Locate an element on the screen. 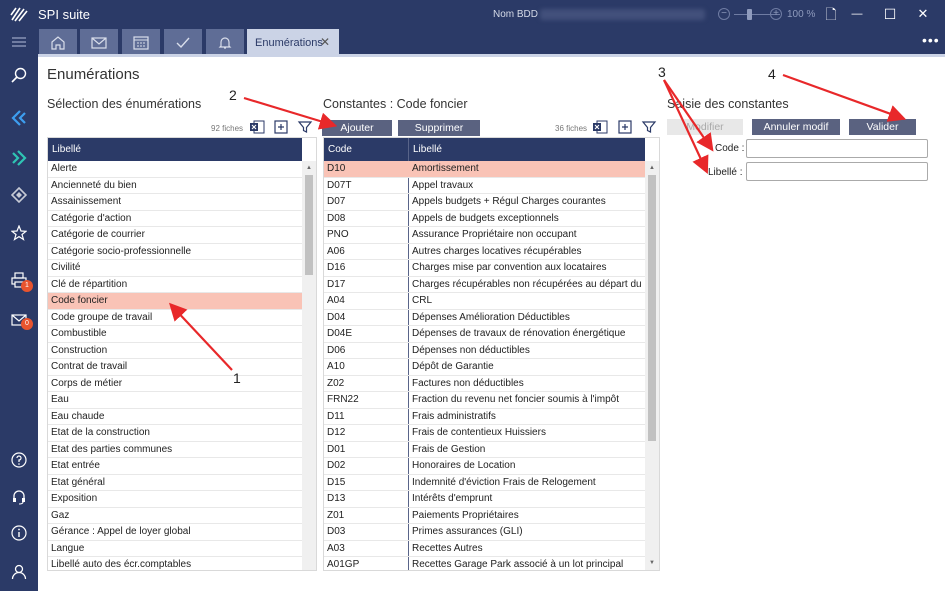 The width and height of the screenshot is (945, 591). more-options-icon: ••• is located at coordinates (931, 40).